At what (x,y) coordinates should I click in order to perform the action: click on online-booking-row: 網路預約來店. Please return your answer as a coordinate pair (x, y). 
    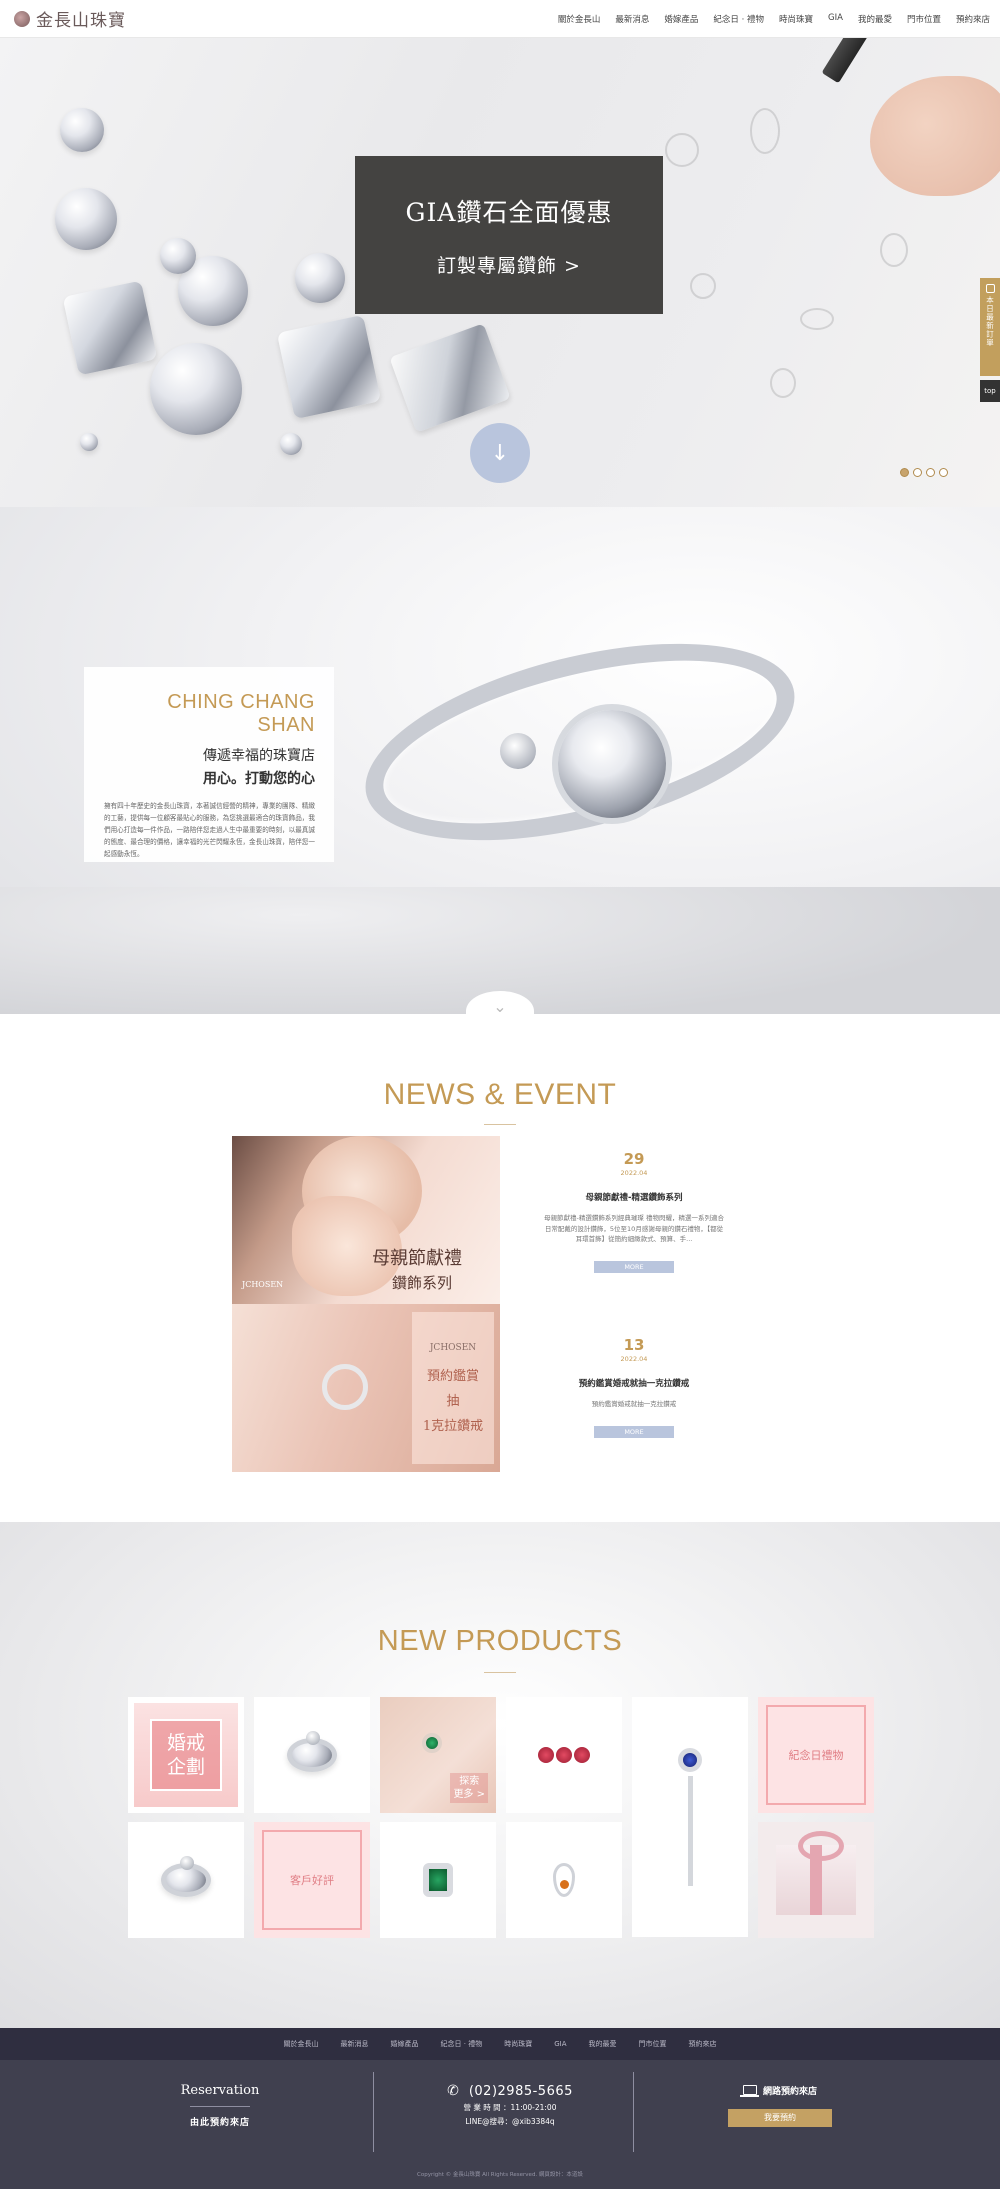
    Looking at the image, I should click on (778, 2090).